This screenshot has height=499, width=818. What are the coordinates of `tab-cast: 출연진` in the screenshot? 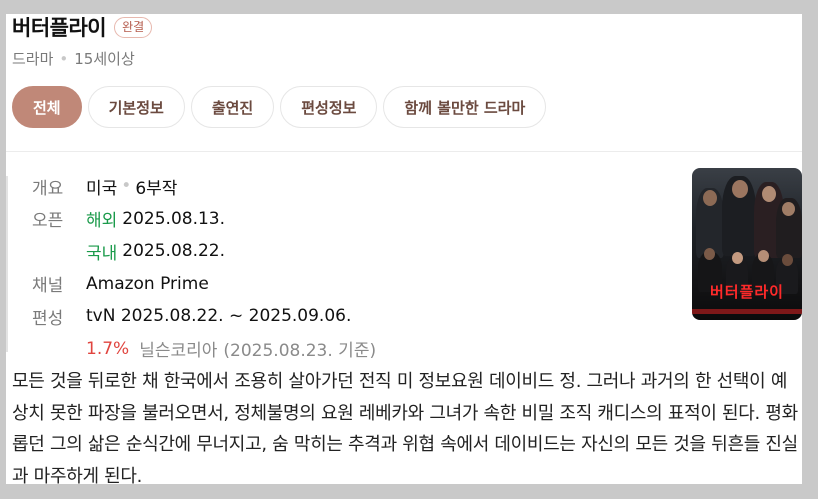 It's located at (232, 107).